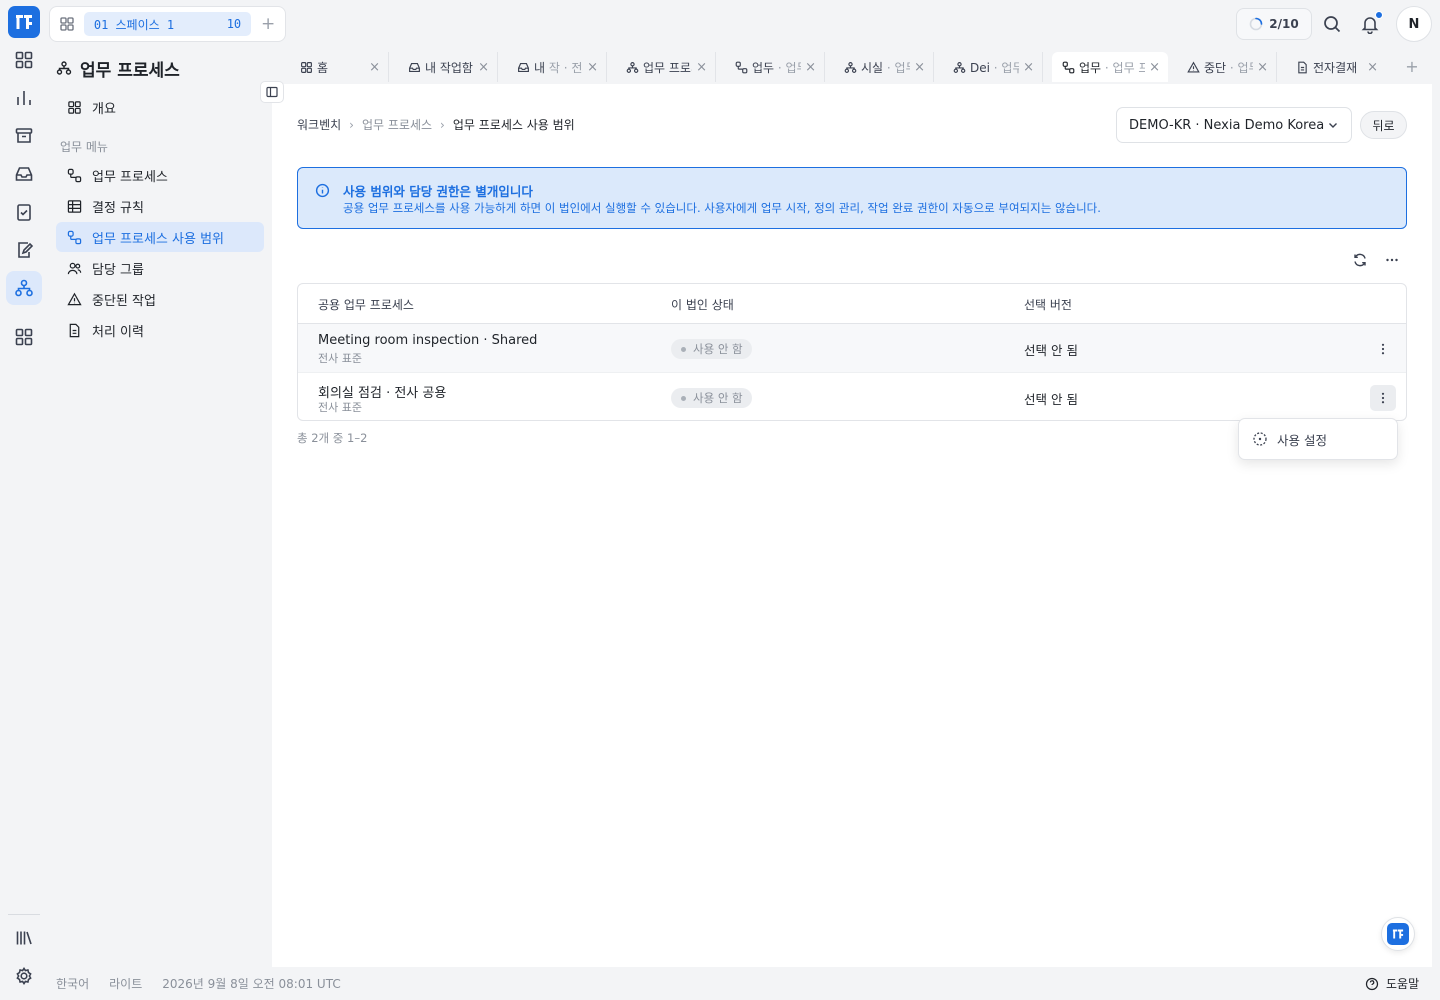 The image size is (1440, 1000). What do you see at coordinates (160, 299) in the screenshot?
I see `sidebar-item-stopped-tasks: 중단된 작업` at bounding box center [160, 299].